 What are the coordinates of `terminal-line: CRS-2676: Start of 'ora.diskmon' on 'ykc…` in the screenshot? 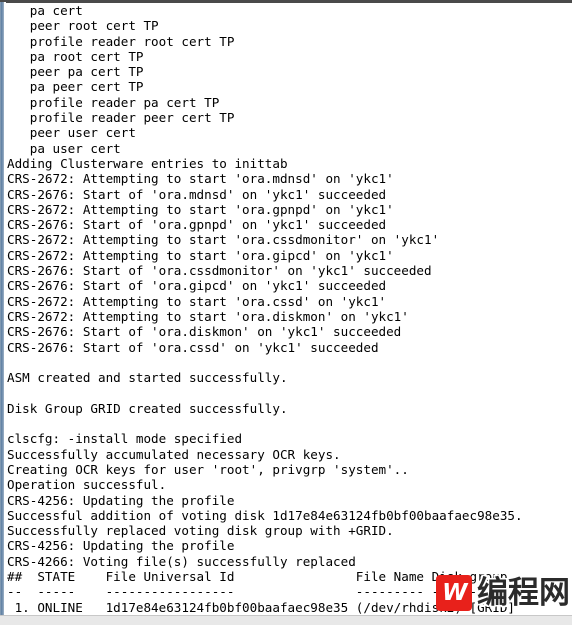 It's located at (204, 332).